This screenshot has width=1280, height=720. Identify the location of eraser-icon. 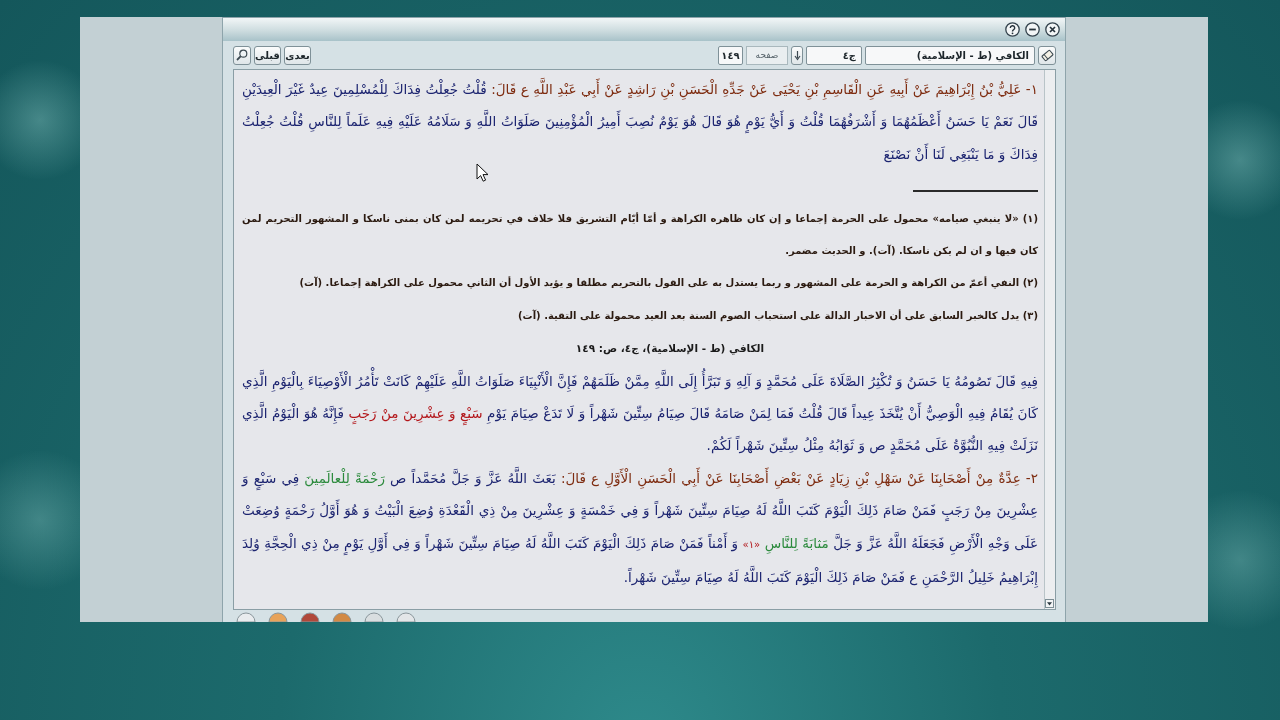
(1047, 55).